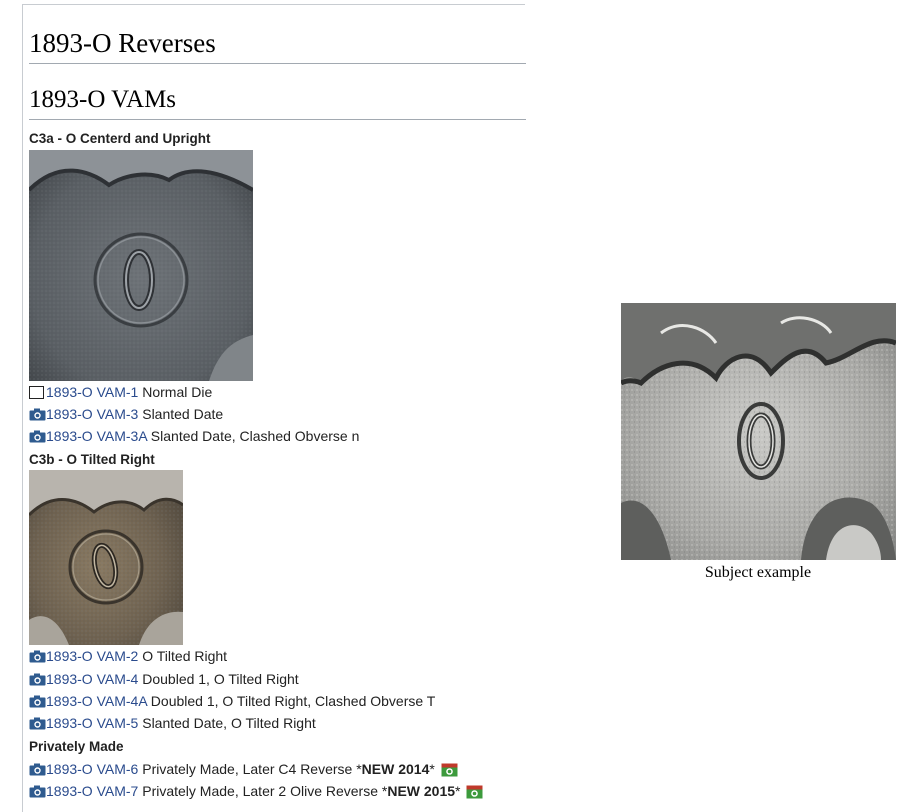  What do you see at coordinates (220, 679) in the screenshot?
I see `desc-vam-4: Doubled 1, O Tilted Right` at bounding box center [220, 679].